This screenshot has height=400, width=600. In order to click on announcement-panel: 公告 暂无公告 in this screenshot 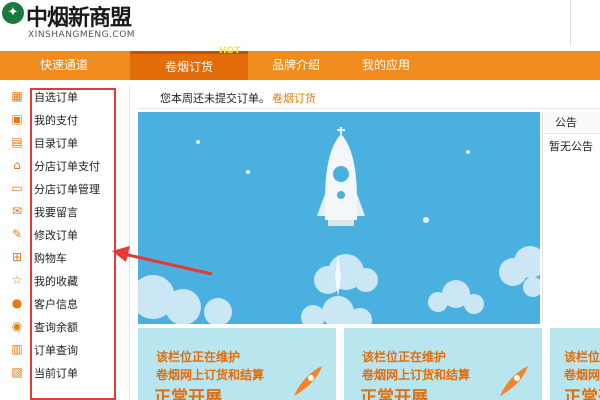, I will do `click(571, 218)`.